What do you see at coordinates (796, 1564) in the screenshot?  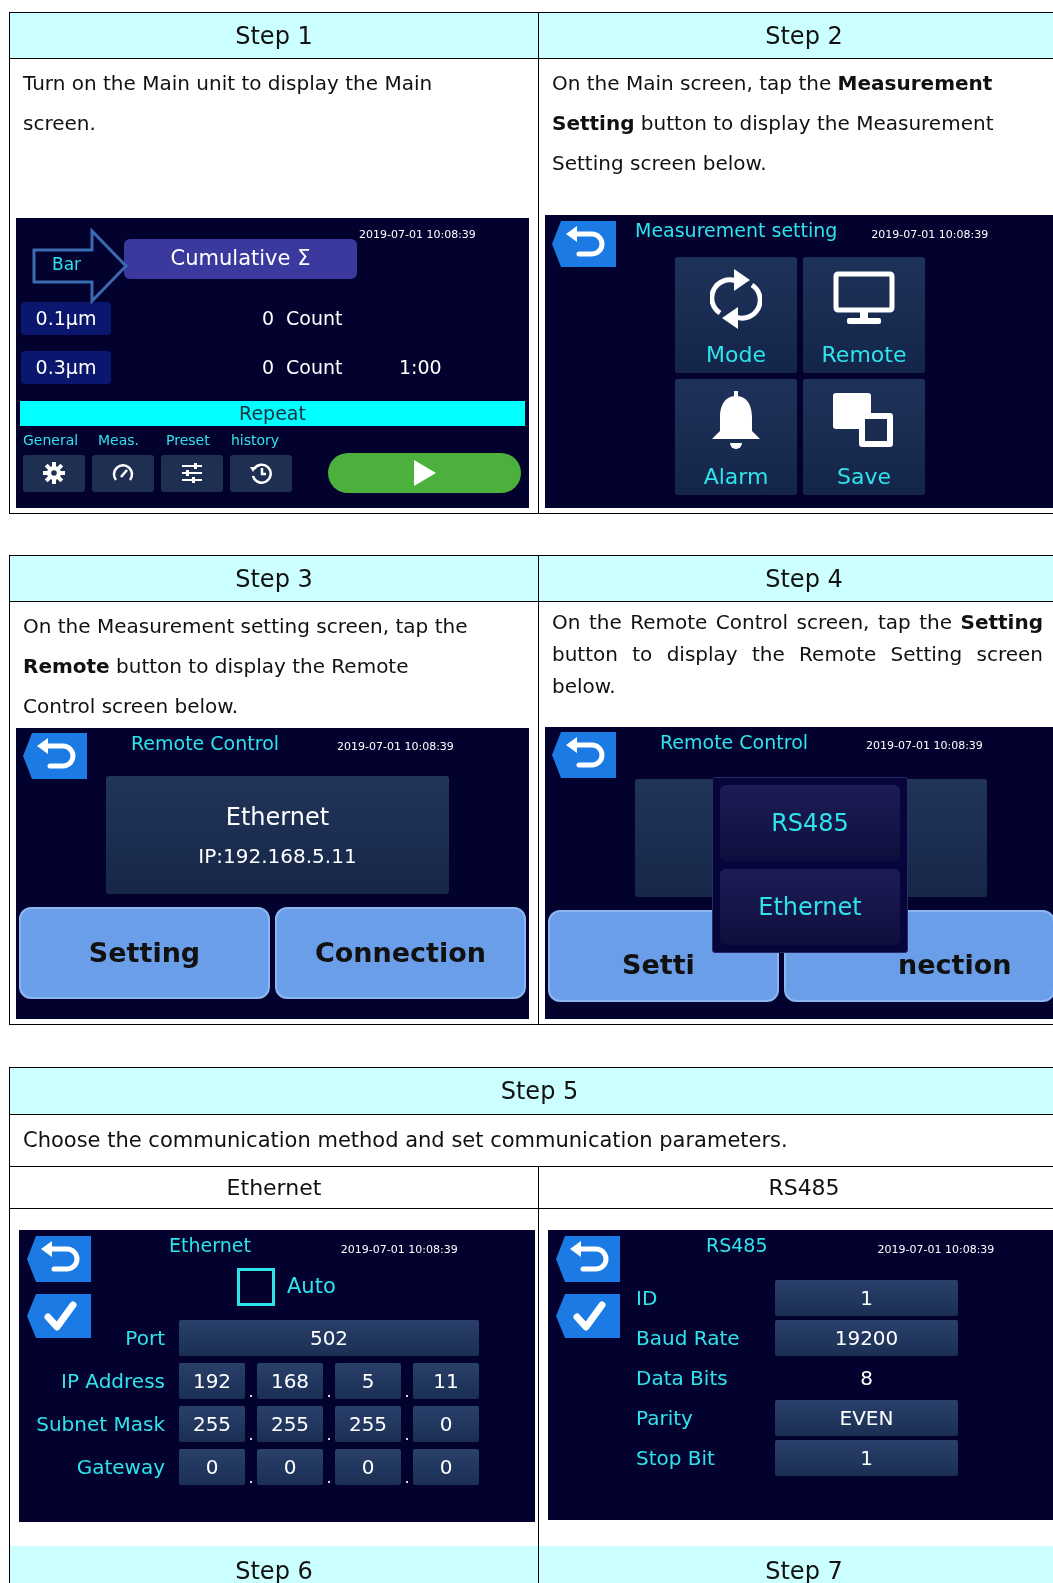 I see `step-header: Step 7` at bounding box center [796, 1564].